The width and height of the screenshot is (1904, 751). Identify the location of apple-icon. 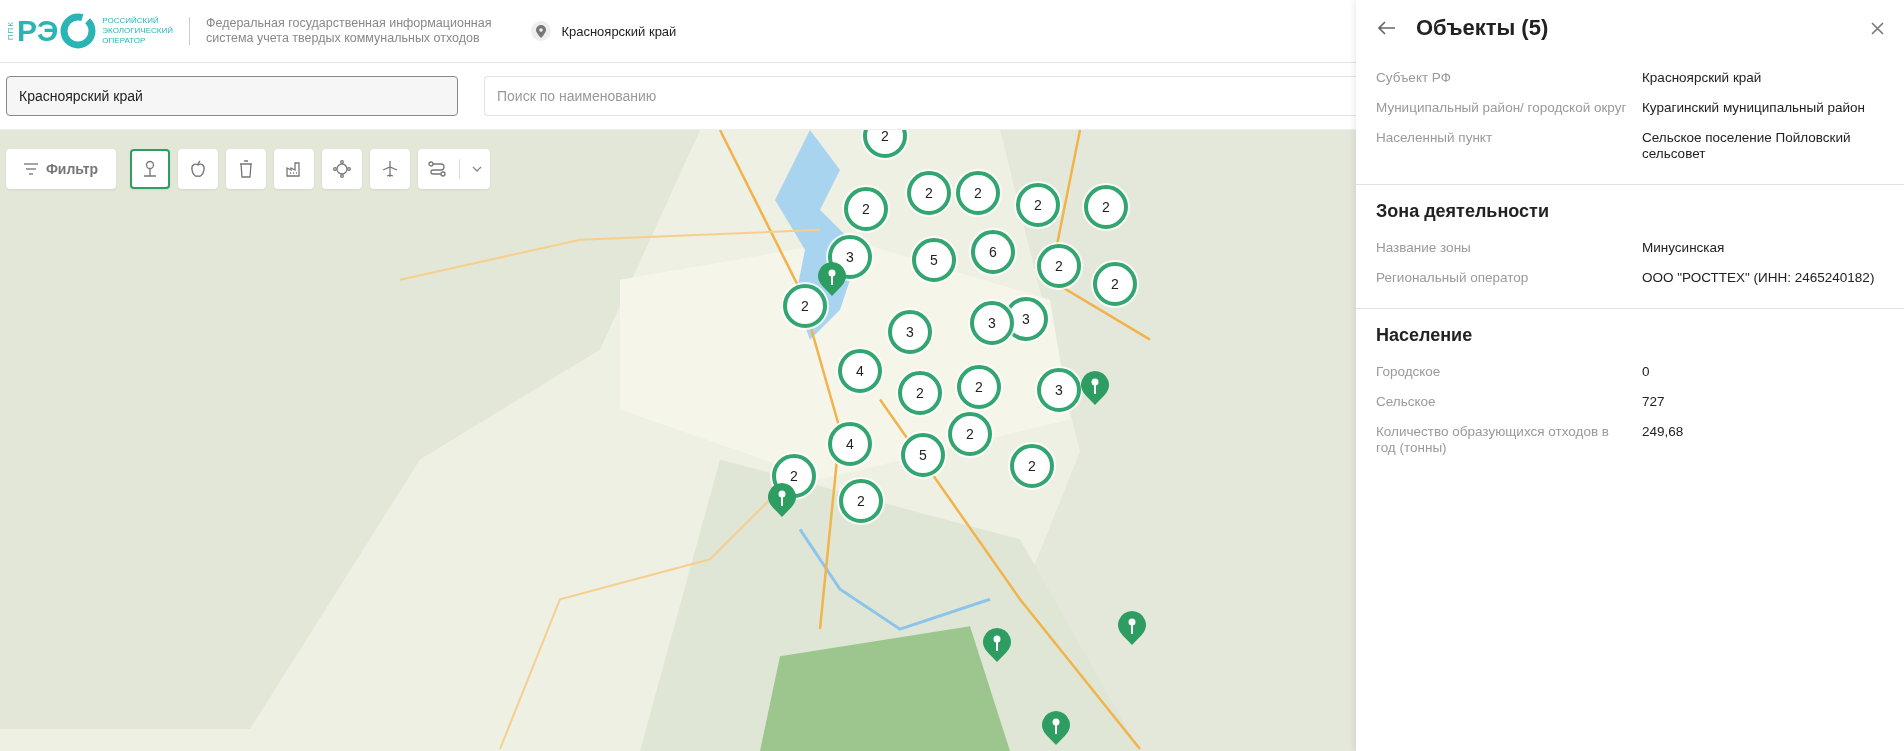
(198, 169).